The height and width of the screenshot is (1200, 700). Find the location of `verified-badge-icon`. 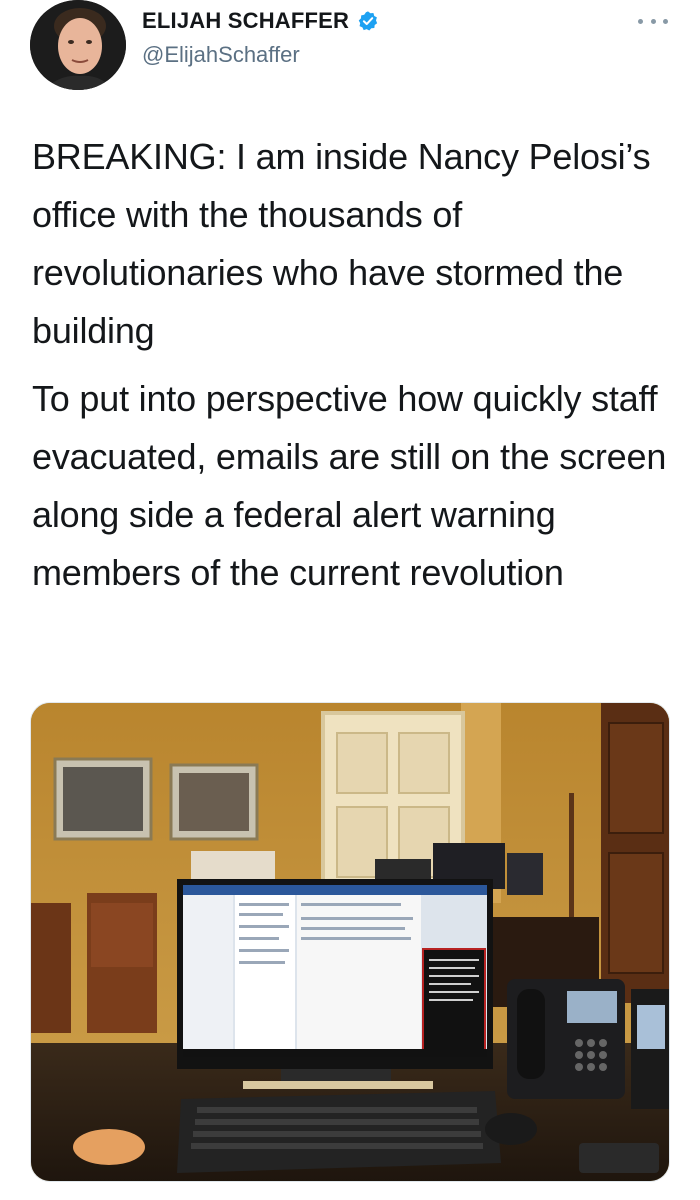

verified-badge-icon is located at coordinates (368, 21).